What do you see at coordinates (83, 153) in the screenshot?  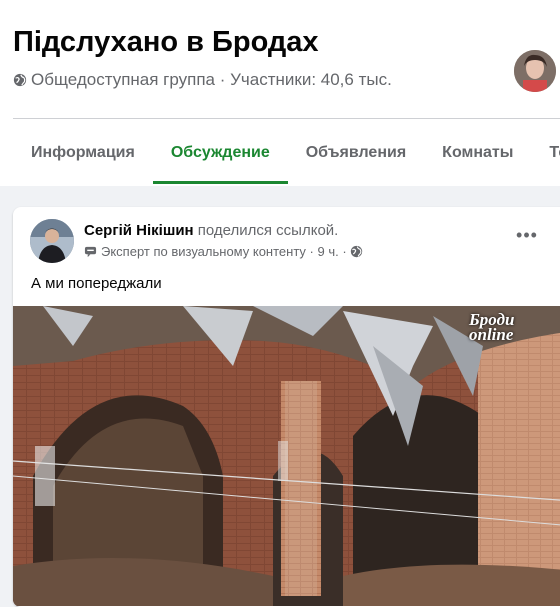 I see `tab-info: Информация` at bounding box center [83, 153].